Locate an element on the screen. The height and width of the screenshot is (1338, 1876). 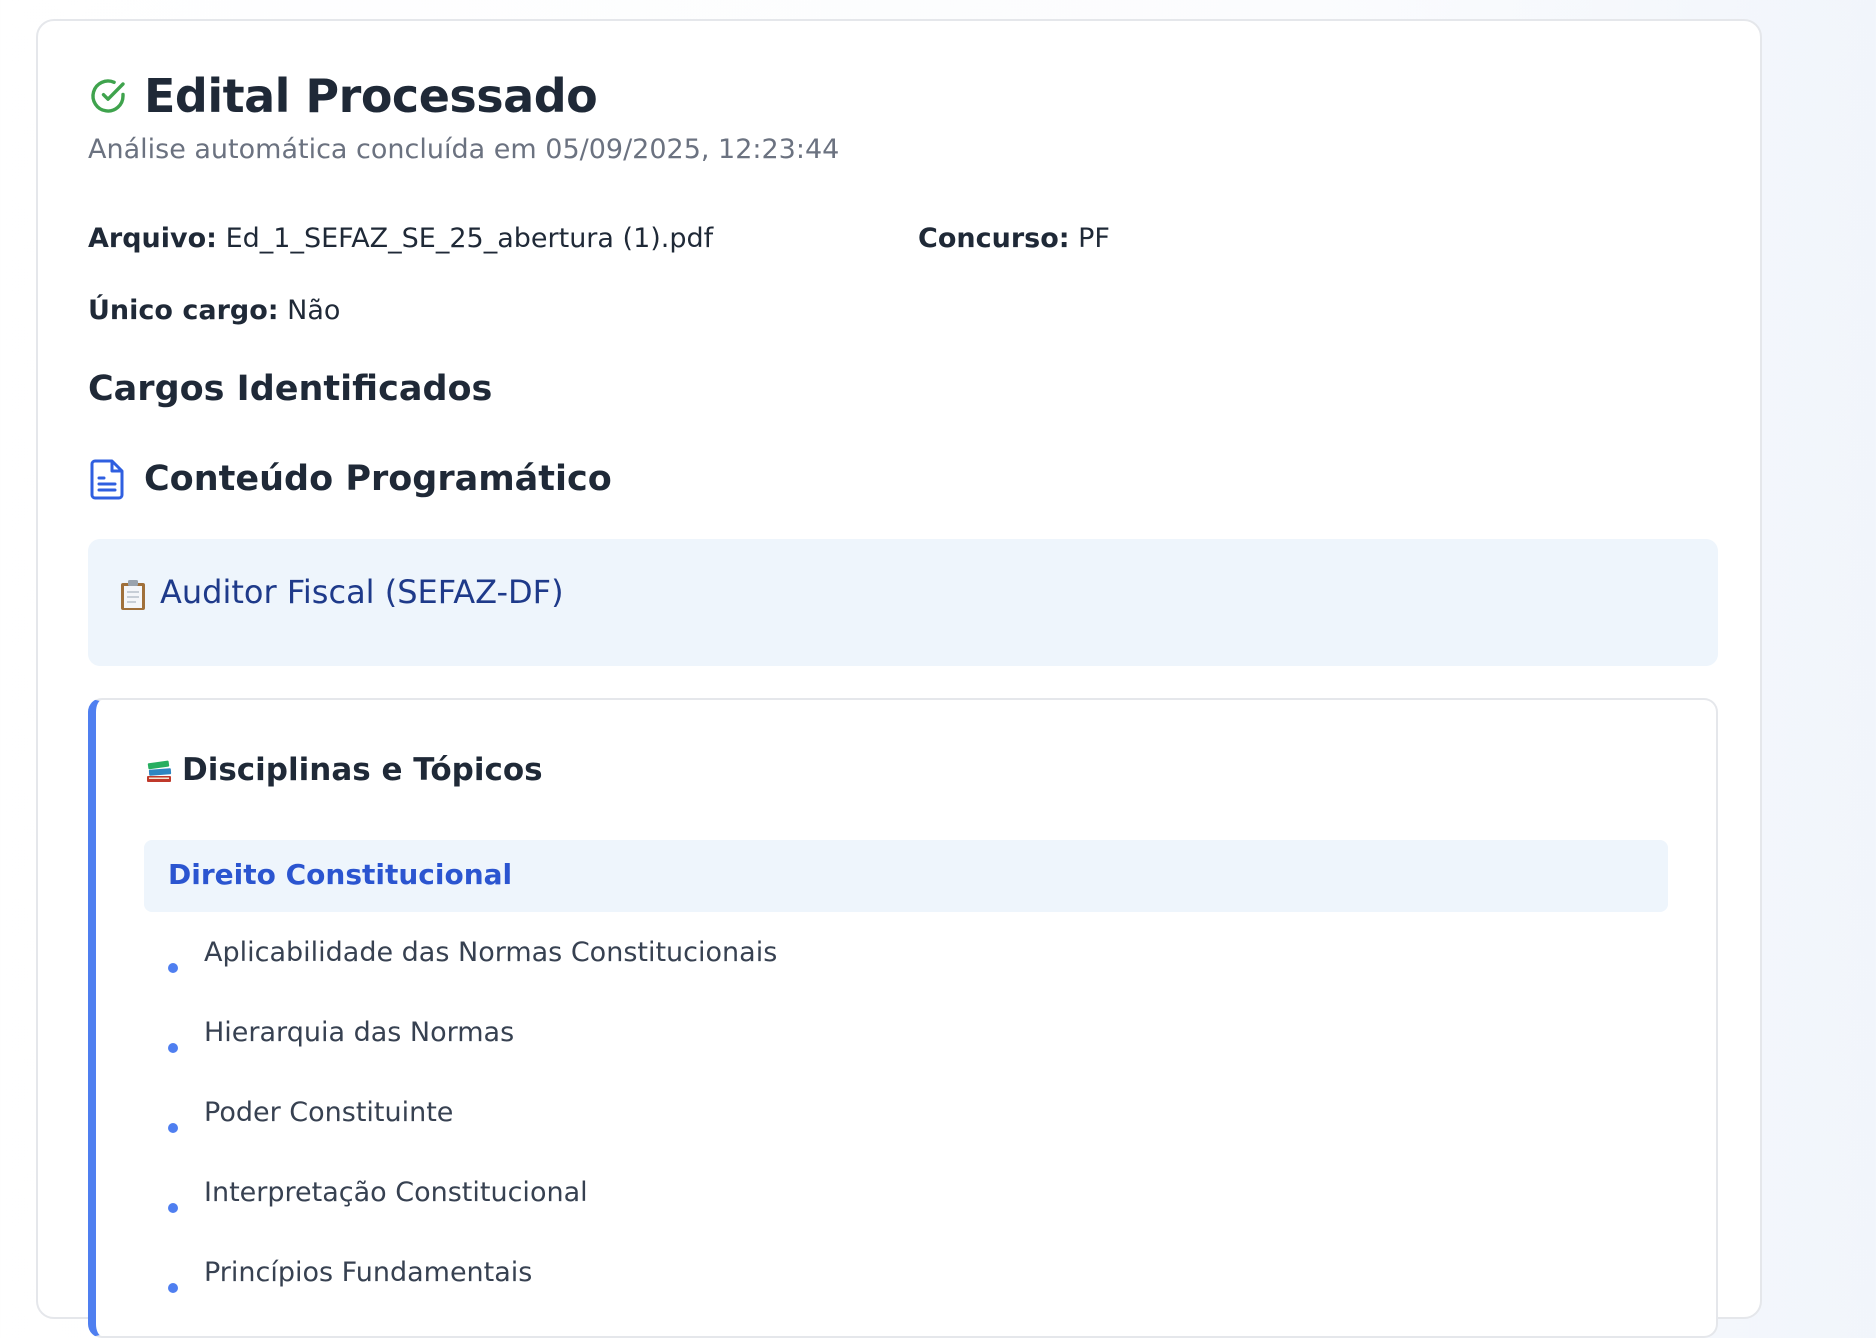
concurso-label: Concurso: is located at coordinates (994, 238).